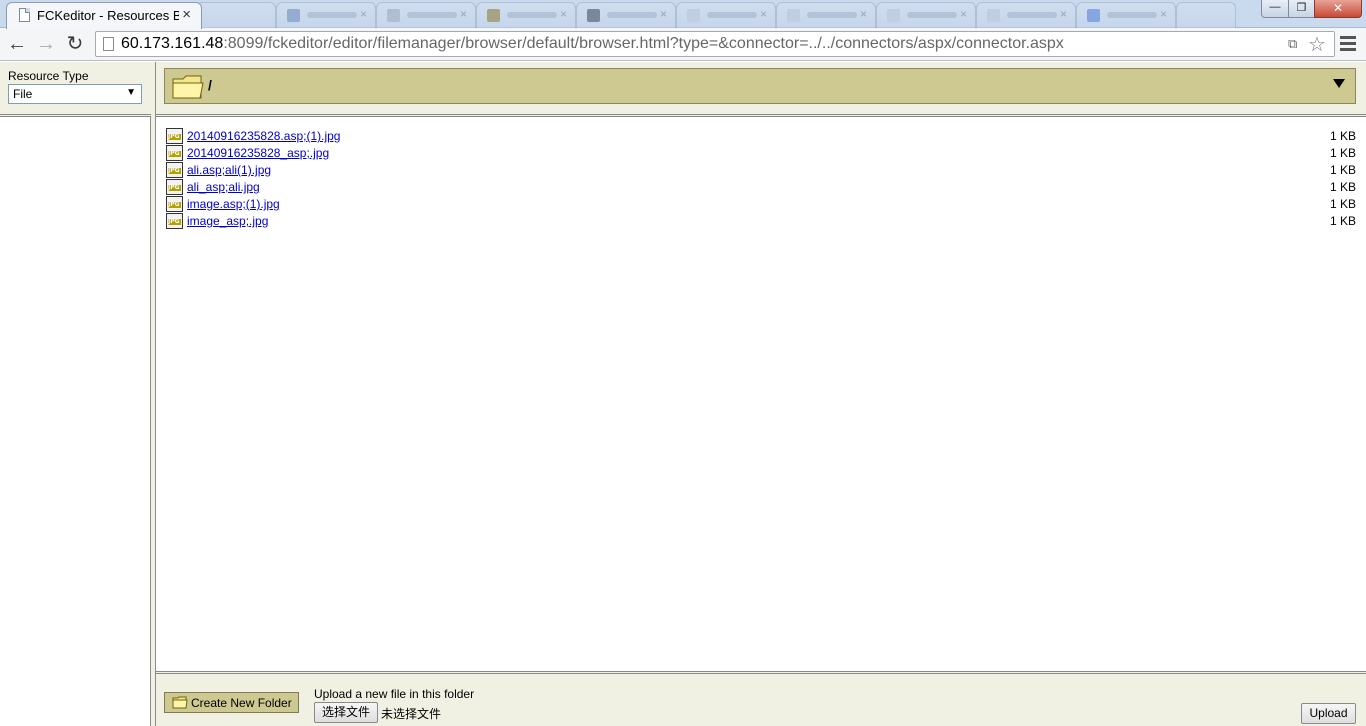 This screenshot has height=726, width=1366. I want to click on file-row: 20140916235828.asp;(1).jpg 1 KB, so click(761, 136).